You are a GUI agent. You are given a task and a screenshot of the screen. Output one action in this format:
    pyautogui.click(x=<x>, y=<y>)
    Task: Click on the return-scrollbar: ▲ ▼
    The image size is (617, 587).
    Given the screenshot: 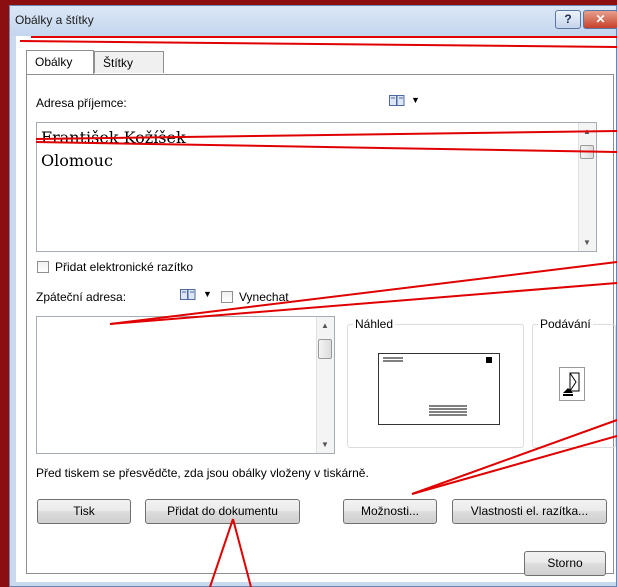 What is the action you would take?
    pyautogui.click(x=325, y=385)
    